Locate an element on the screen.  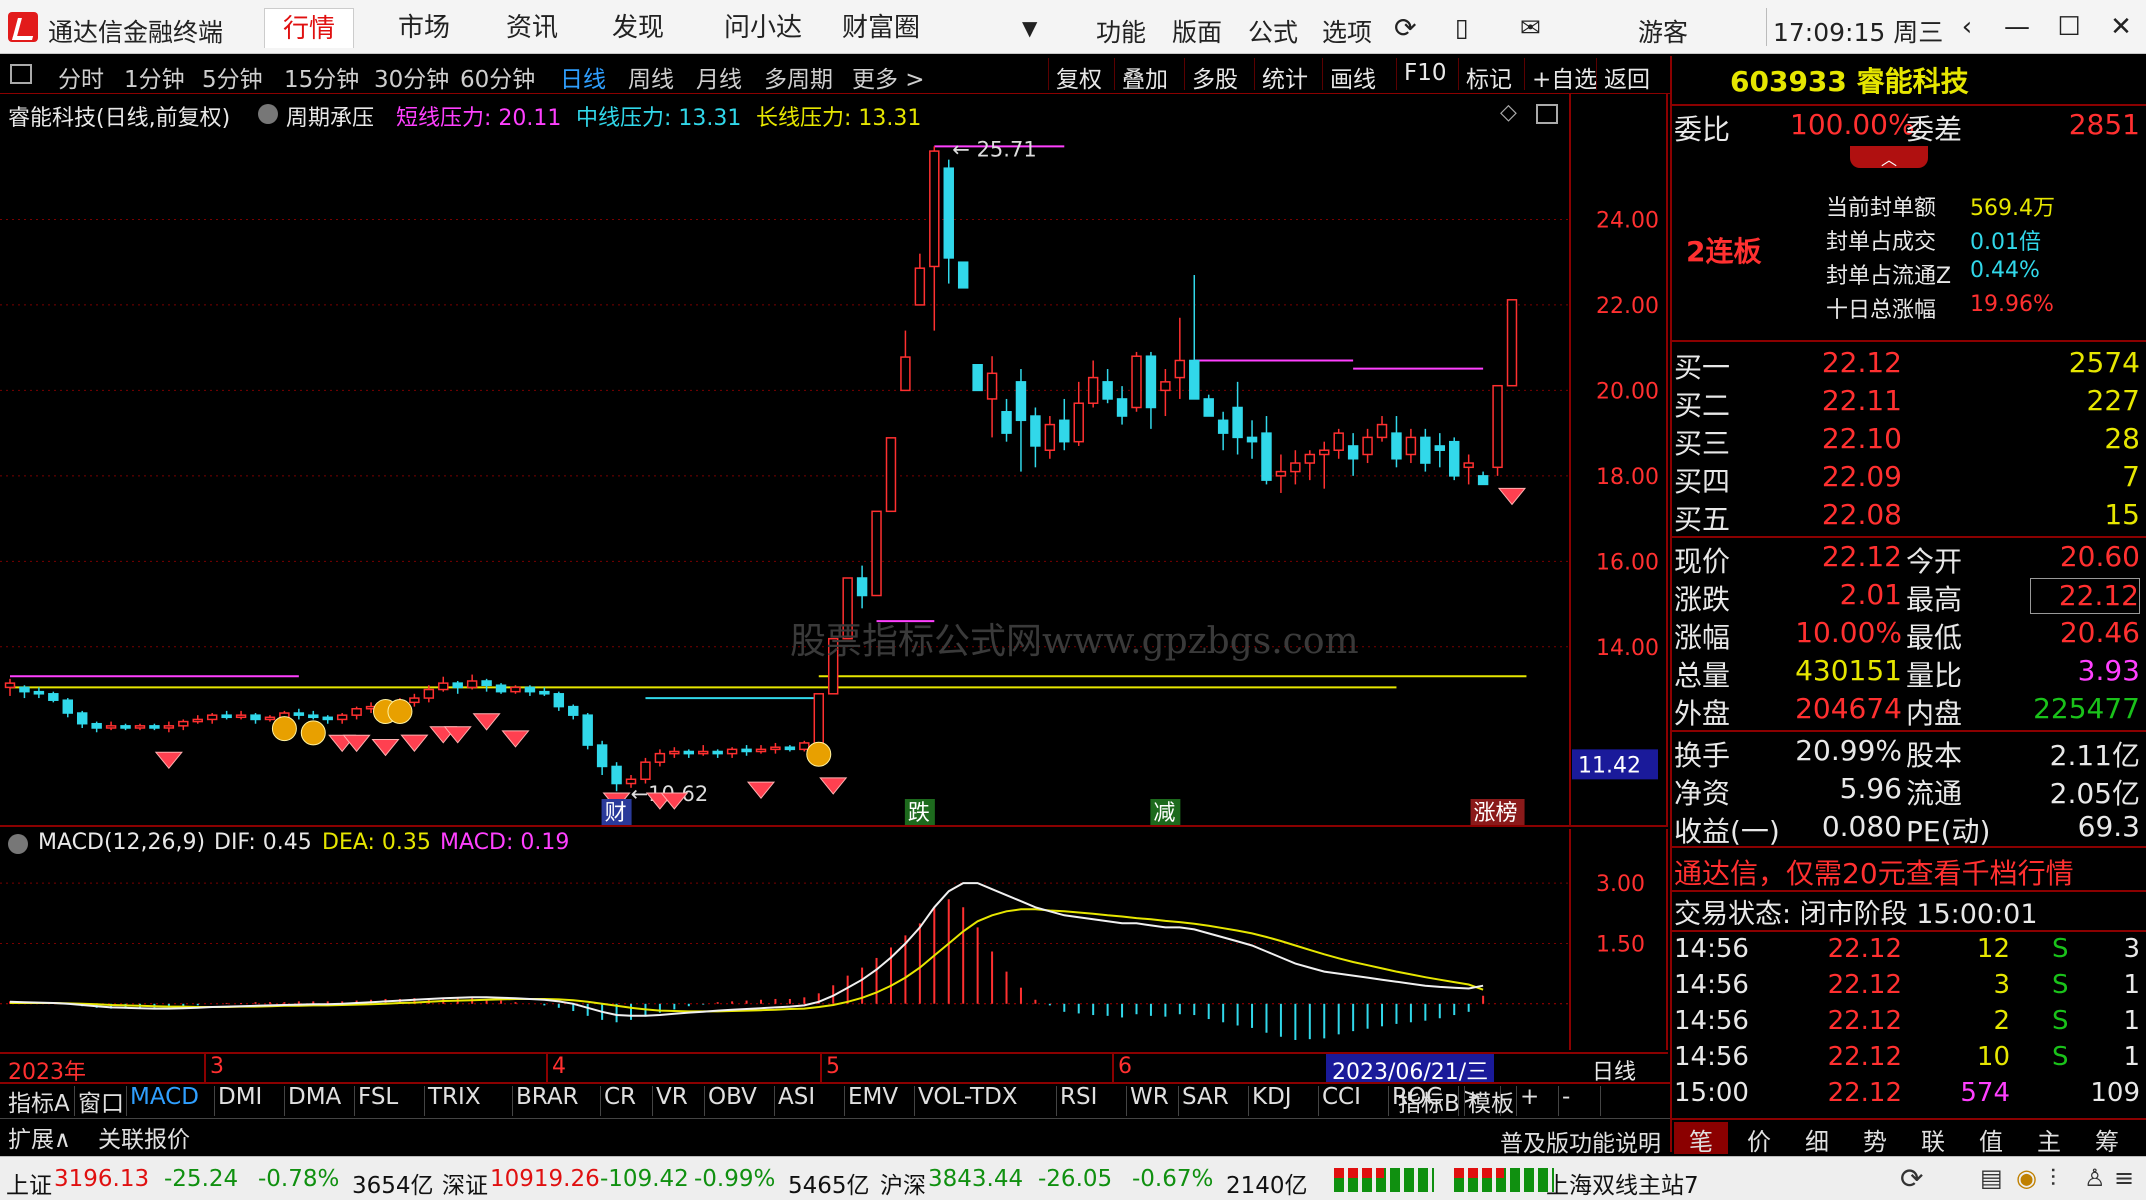
period-6: 日线 is located at coordinates (583, 77).